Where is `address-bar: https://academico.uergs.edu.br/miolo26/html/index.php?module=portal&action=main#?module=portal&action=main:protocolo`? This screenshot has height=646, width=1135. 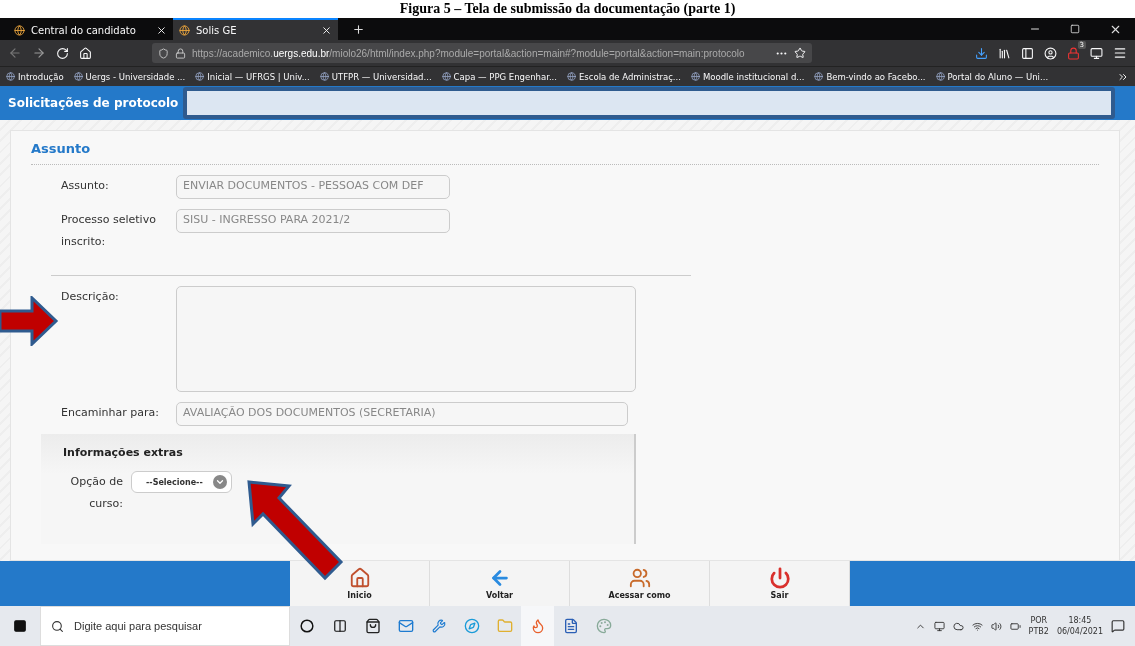
address-bar: https://academico.uergs.edu.br/miolo26/html/index.php?module=portal&action=main#?module=portal&action=main:protocolo is located at coordinates (482, 53).